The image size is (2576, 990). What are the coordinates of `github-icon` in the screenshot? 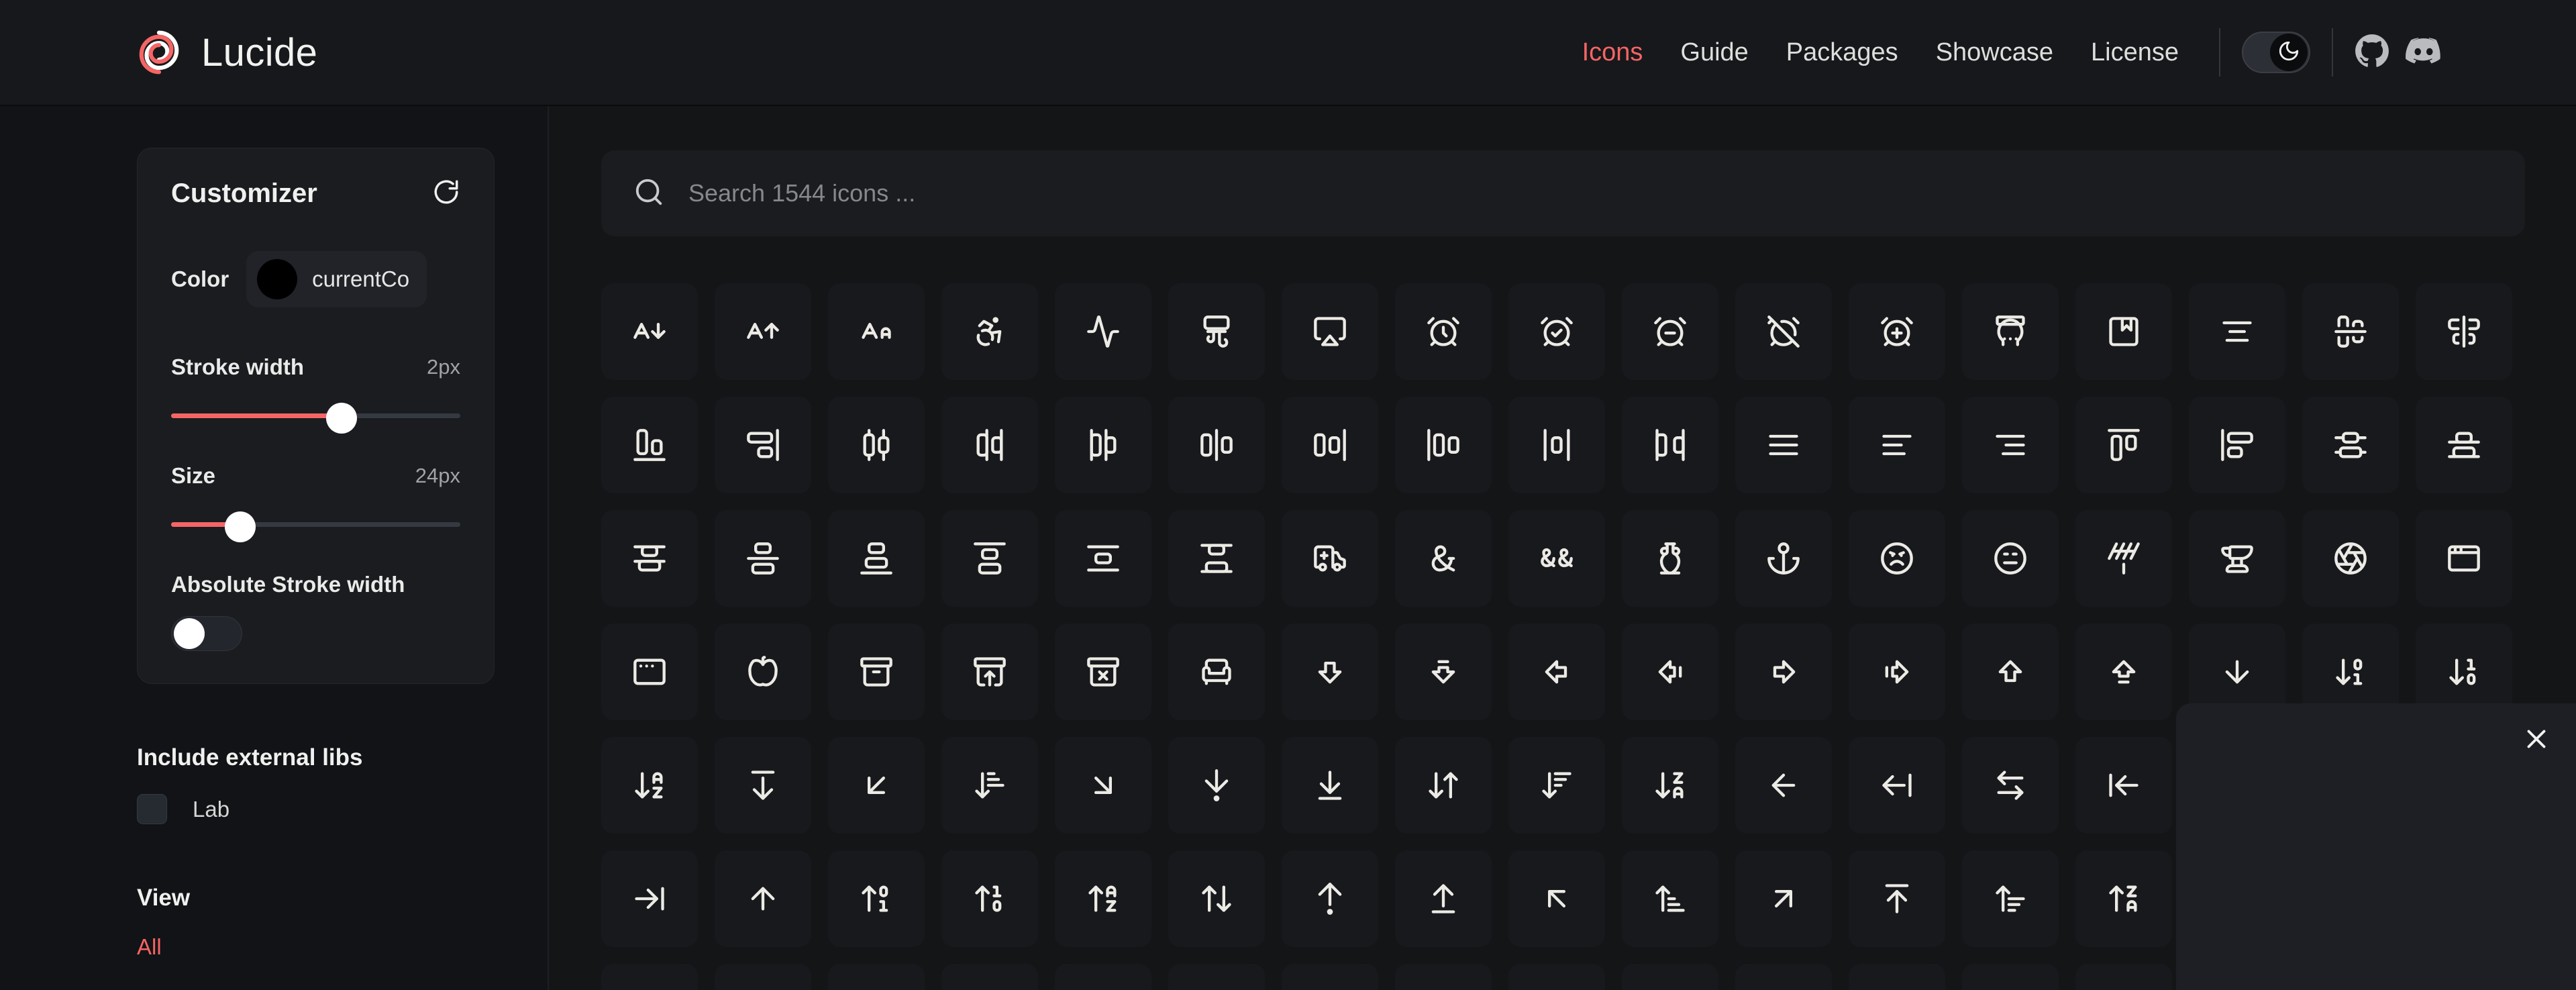 It's located at (2372, 53).